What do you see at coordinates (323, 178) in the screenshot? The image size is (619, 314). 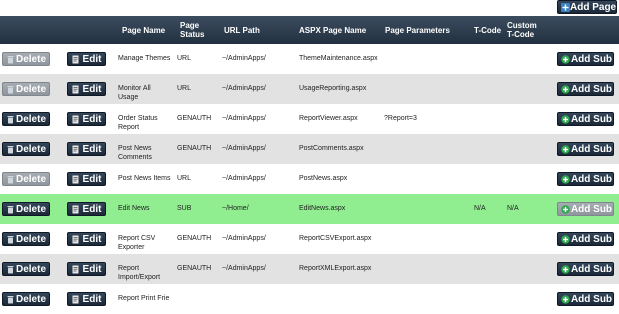 I see `cell-aspx-page-name: PostNews.aspx` at bounding box center [323, 178].